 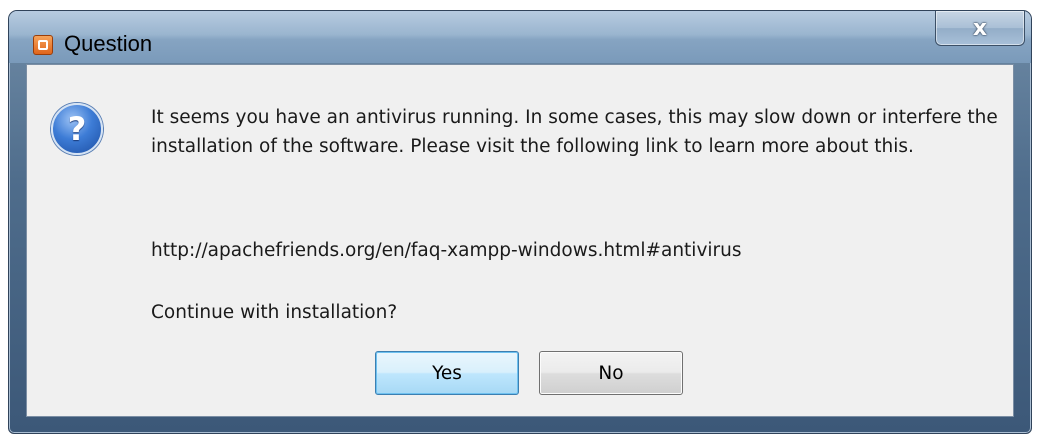 I want to click on continue-prompt: Continue with installation?, so click(x=274, y=312).